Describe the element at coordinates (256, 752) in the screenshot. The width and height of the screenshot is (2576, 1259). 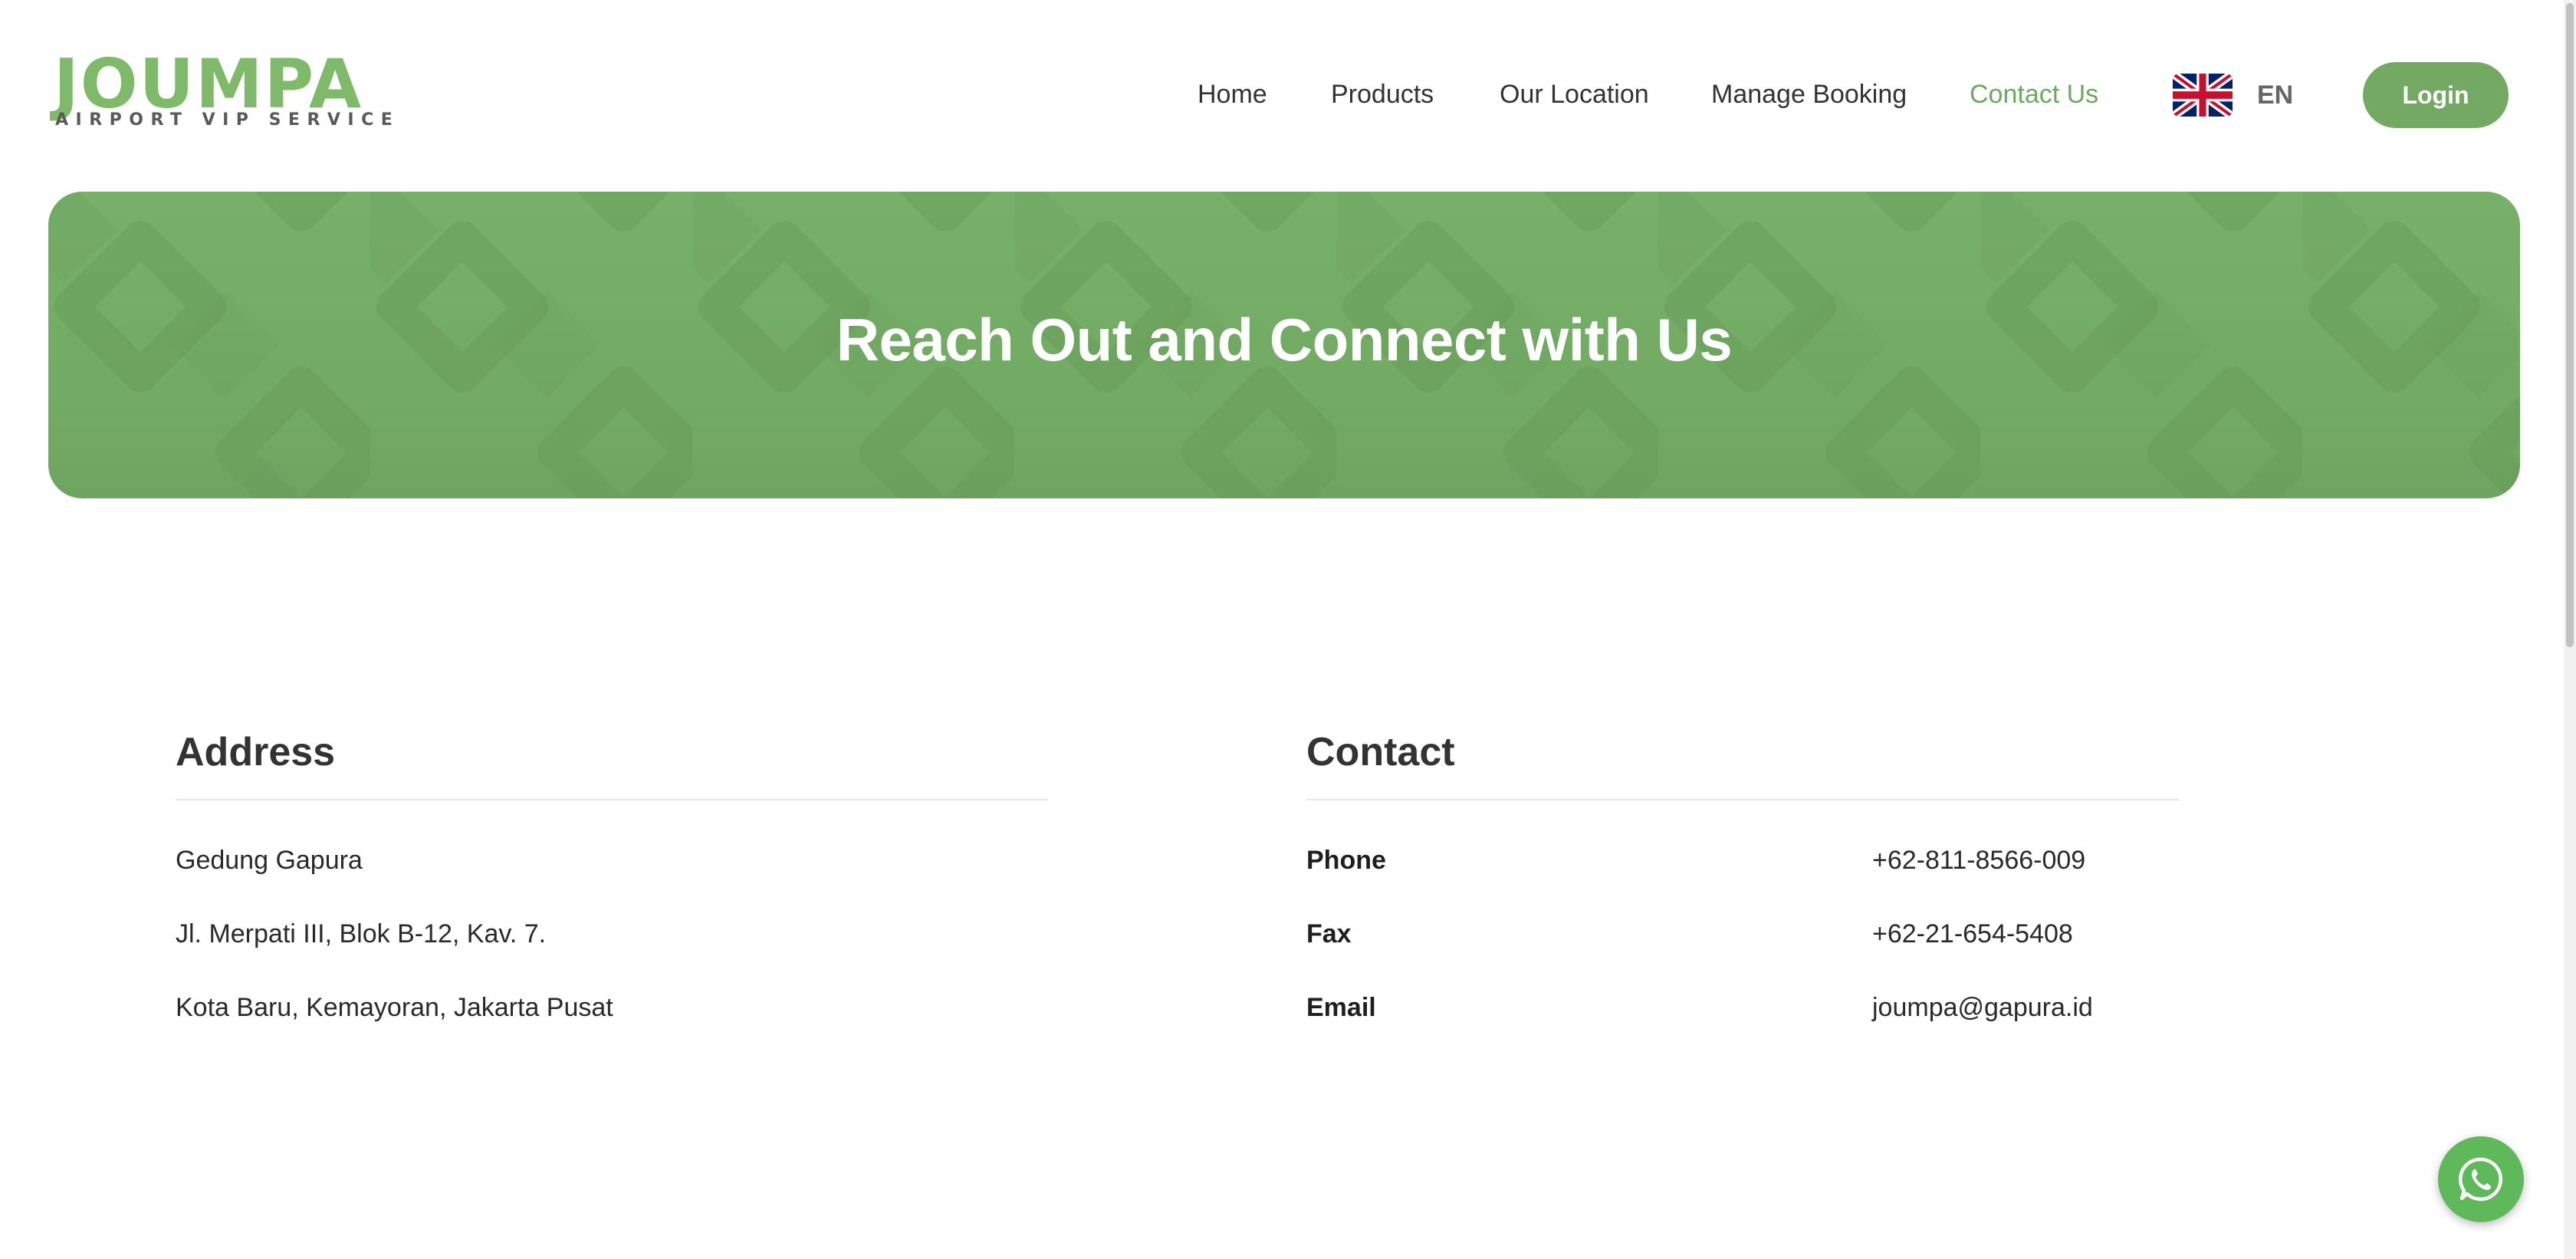
I see `address-heading: Address` at that location.